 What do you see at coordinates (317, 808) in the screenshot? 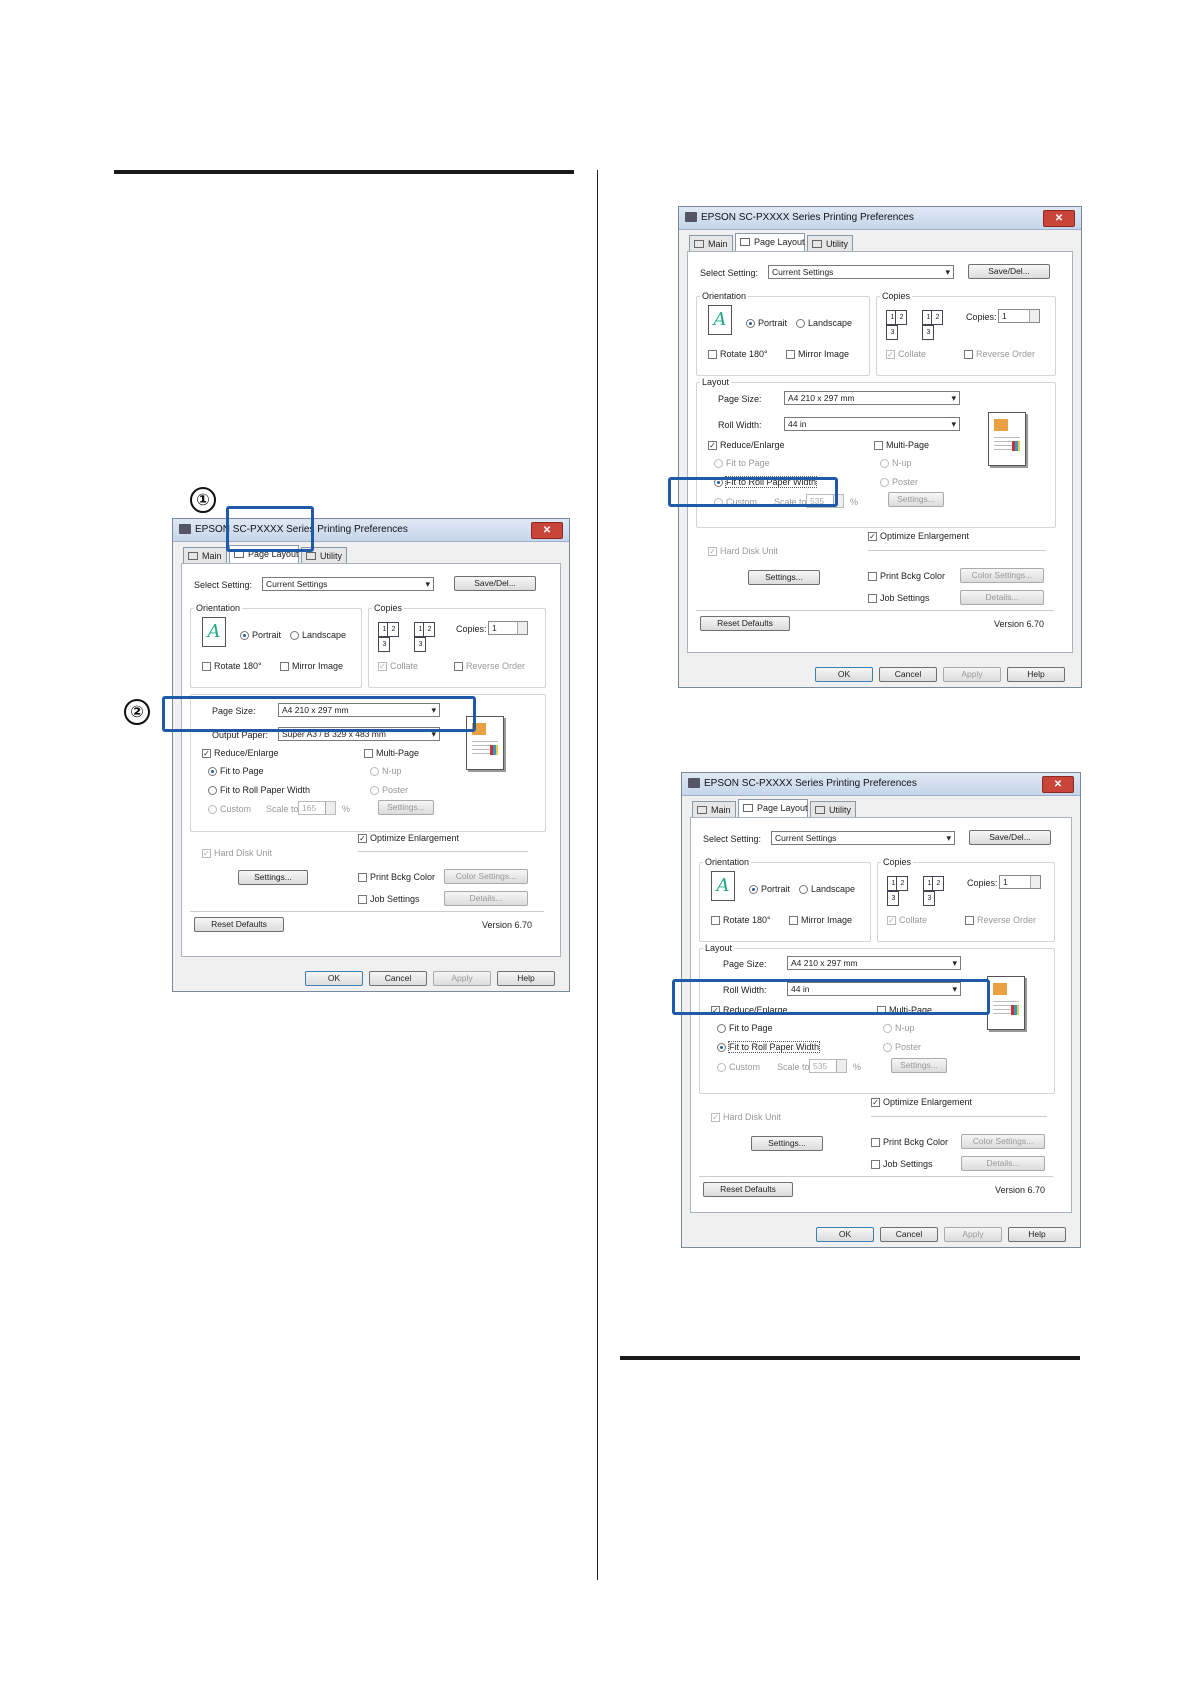
I see `scale-stepper: 165` at bounding box center [317, 808].